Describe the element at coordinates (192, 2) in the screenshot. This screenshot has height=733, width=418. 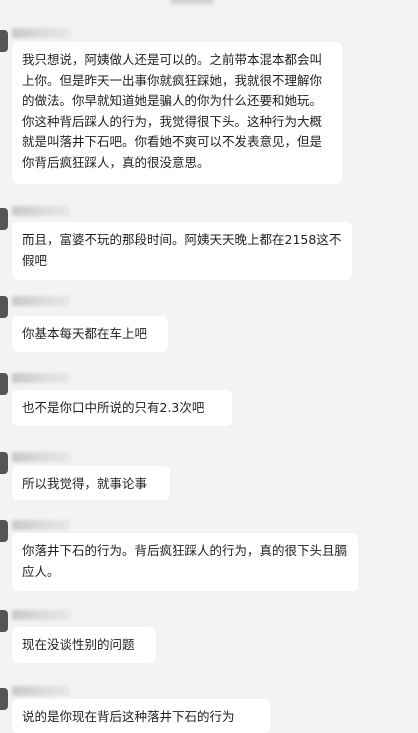
I see `timestamp-blurred` at that location.